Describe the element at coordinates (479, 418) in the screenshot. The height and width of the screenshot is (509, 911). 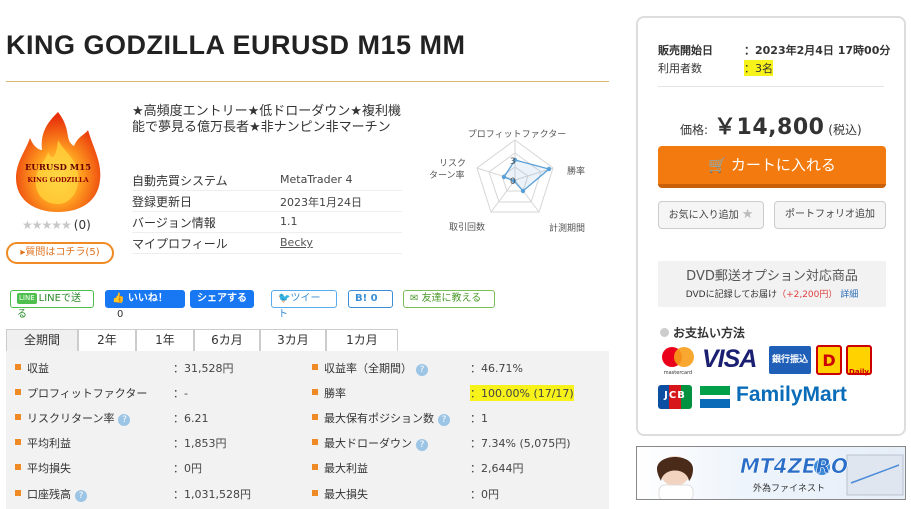
I see `stat-value: ：1` at that location.